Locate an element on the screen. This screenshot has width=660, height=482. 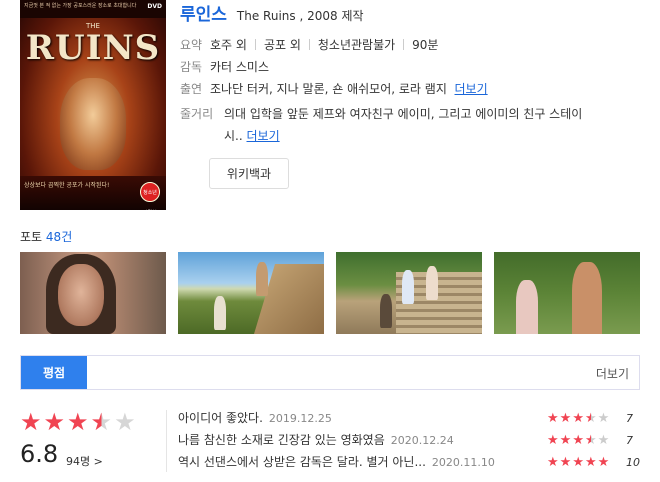
director-label: 감독 is located at coordinates (191, 67).